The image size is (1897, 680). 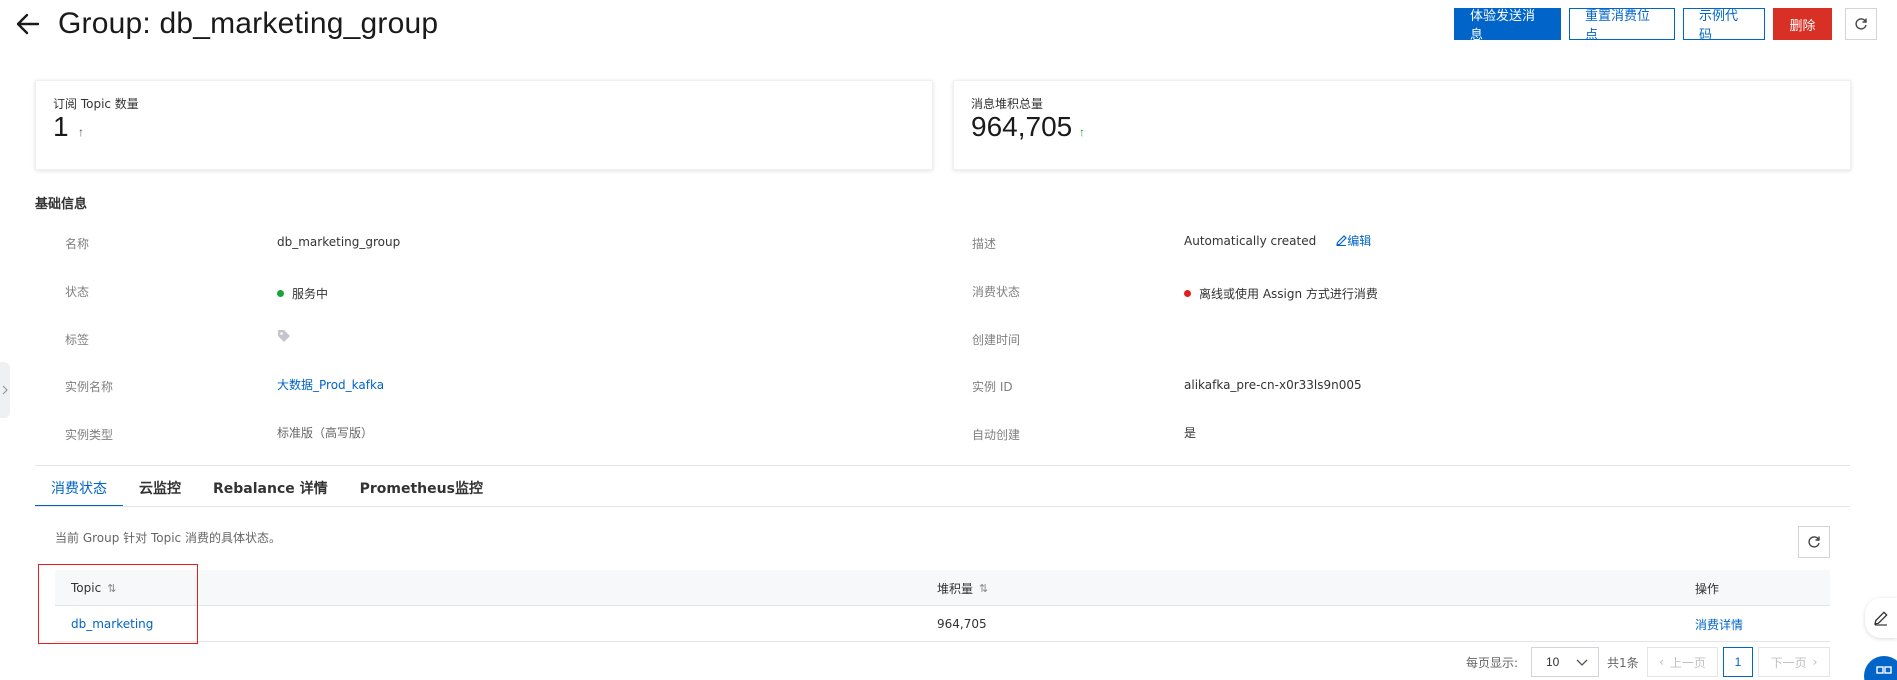 What do you see at coordinates (1884, 670) in the screenshot?
I see `grid-icon` at bounding box center [1884, 670].